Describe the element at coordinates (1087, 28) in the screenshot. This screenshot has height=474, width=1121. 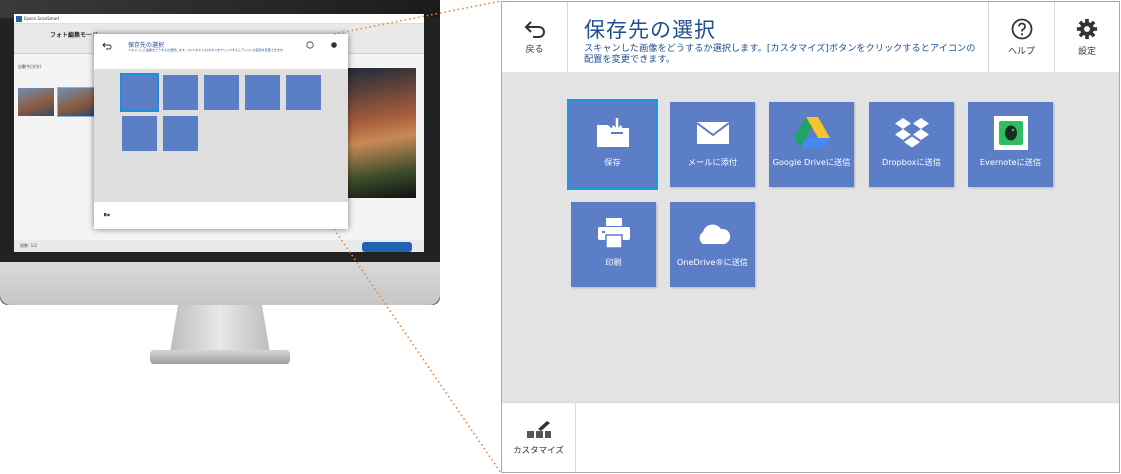
I see `gear-icon` at that location.